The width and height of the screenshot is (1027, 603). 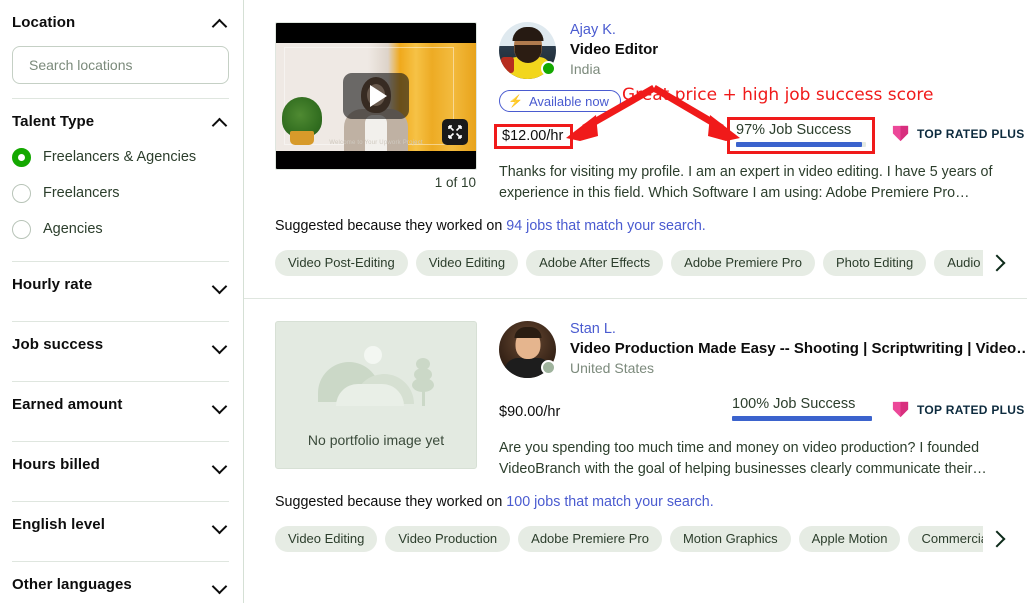 I want to click on filter-section-english-level: English level, so click(x=120, y=524).